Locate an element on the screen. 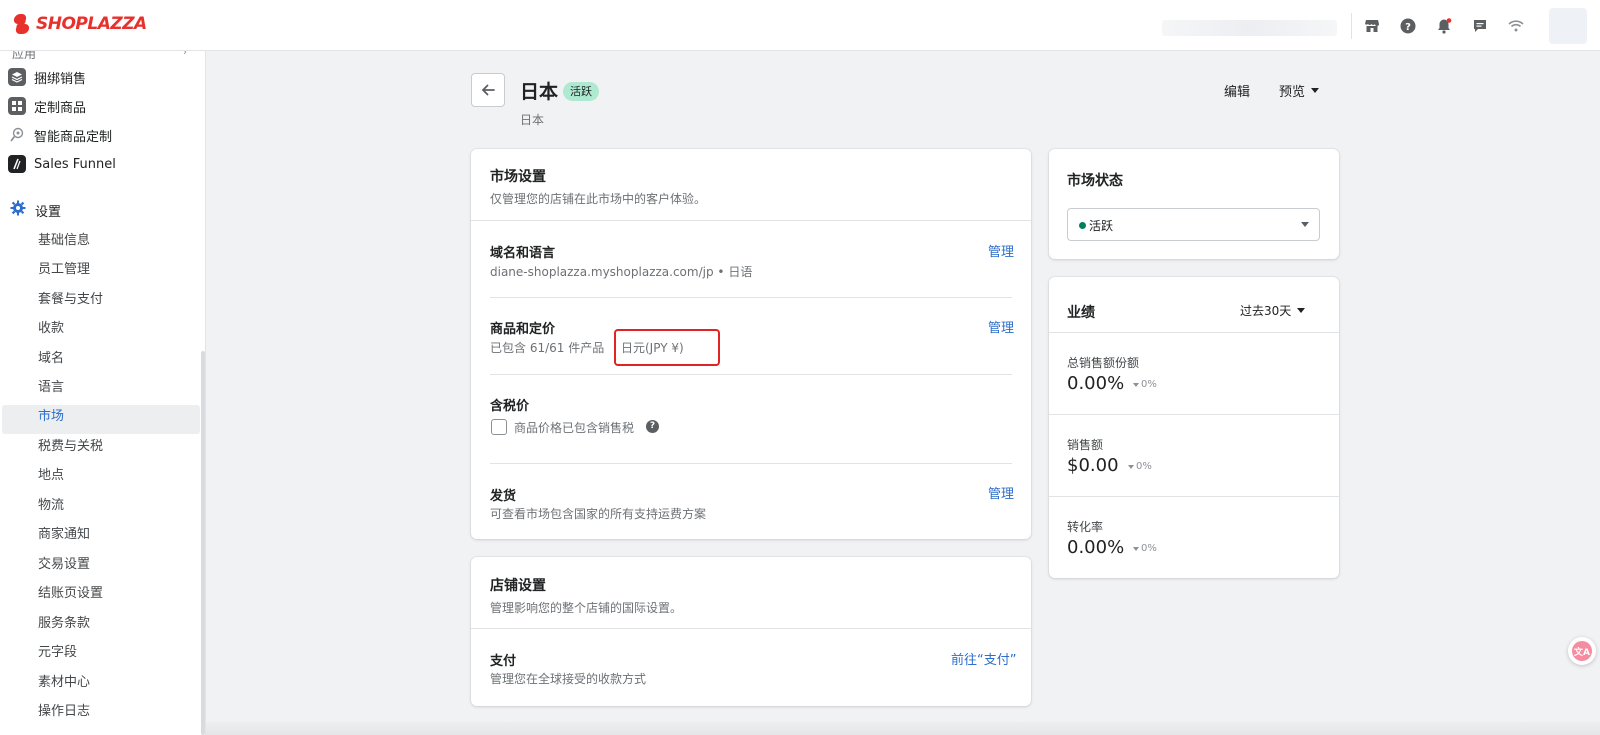 The width and height of the screenshot is (1600, 735). payment-title: 支付 is located at coordinates (503, 661).